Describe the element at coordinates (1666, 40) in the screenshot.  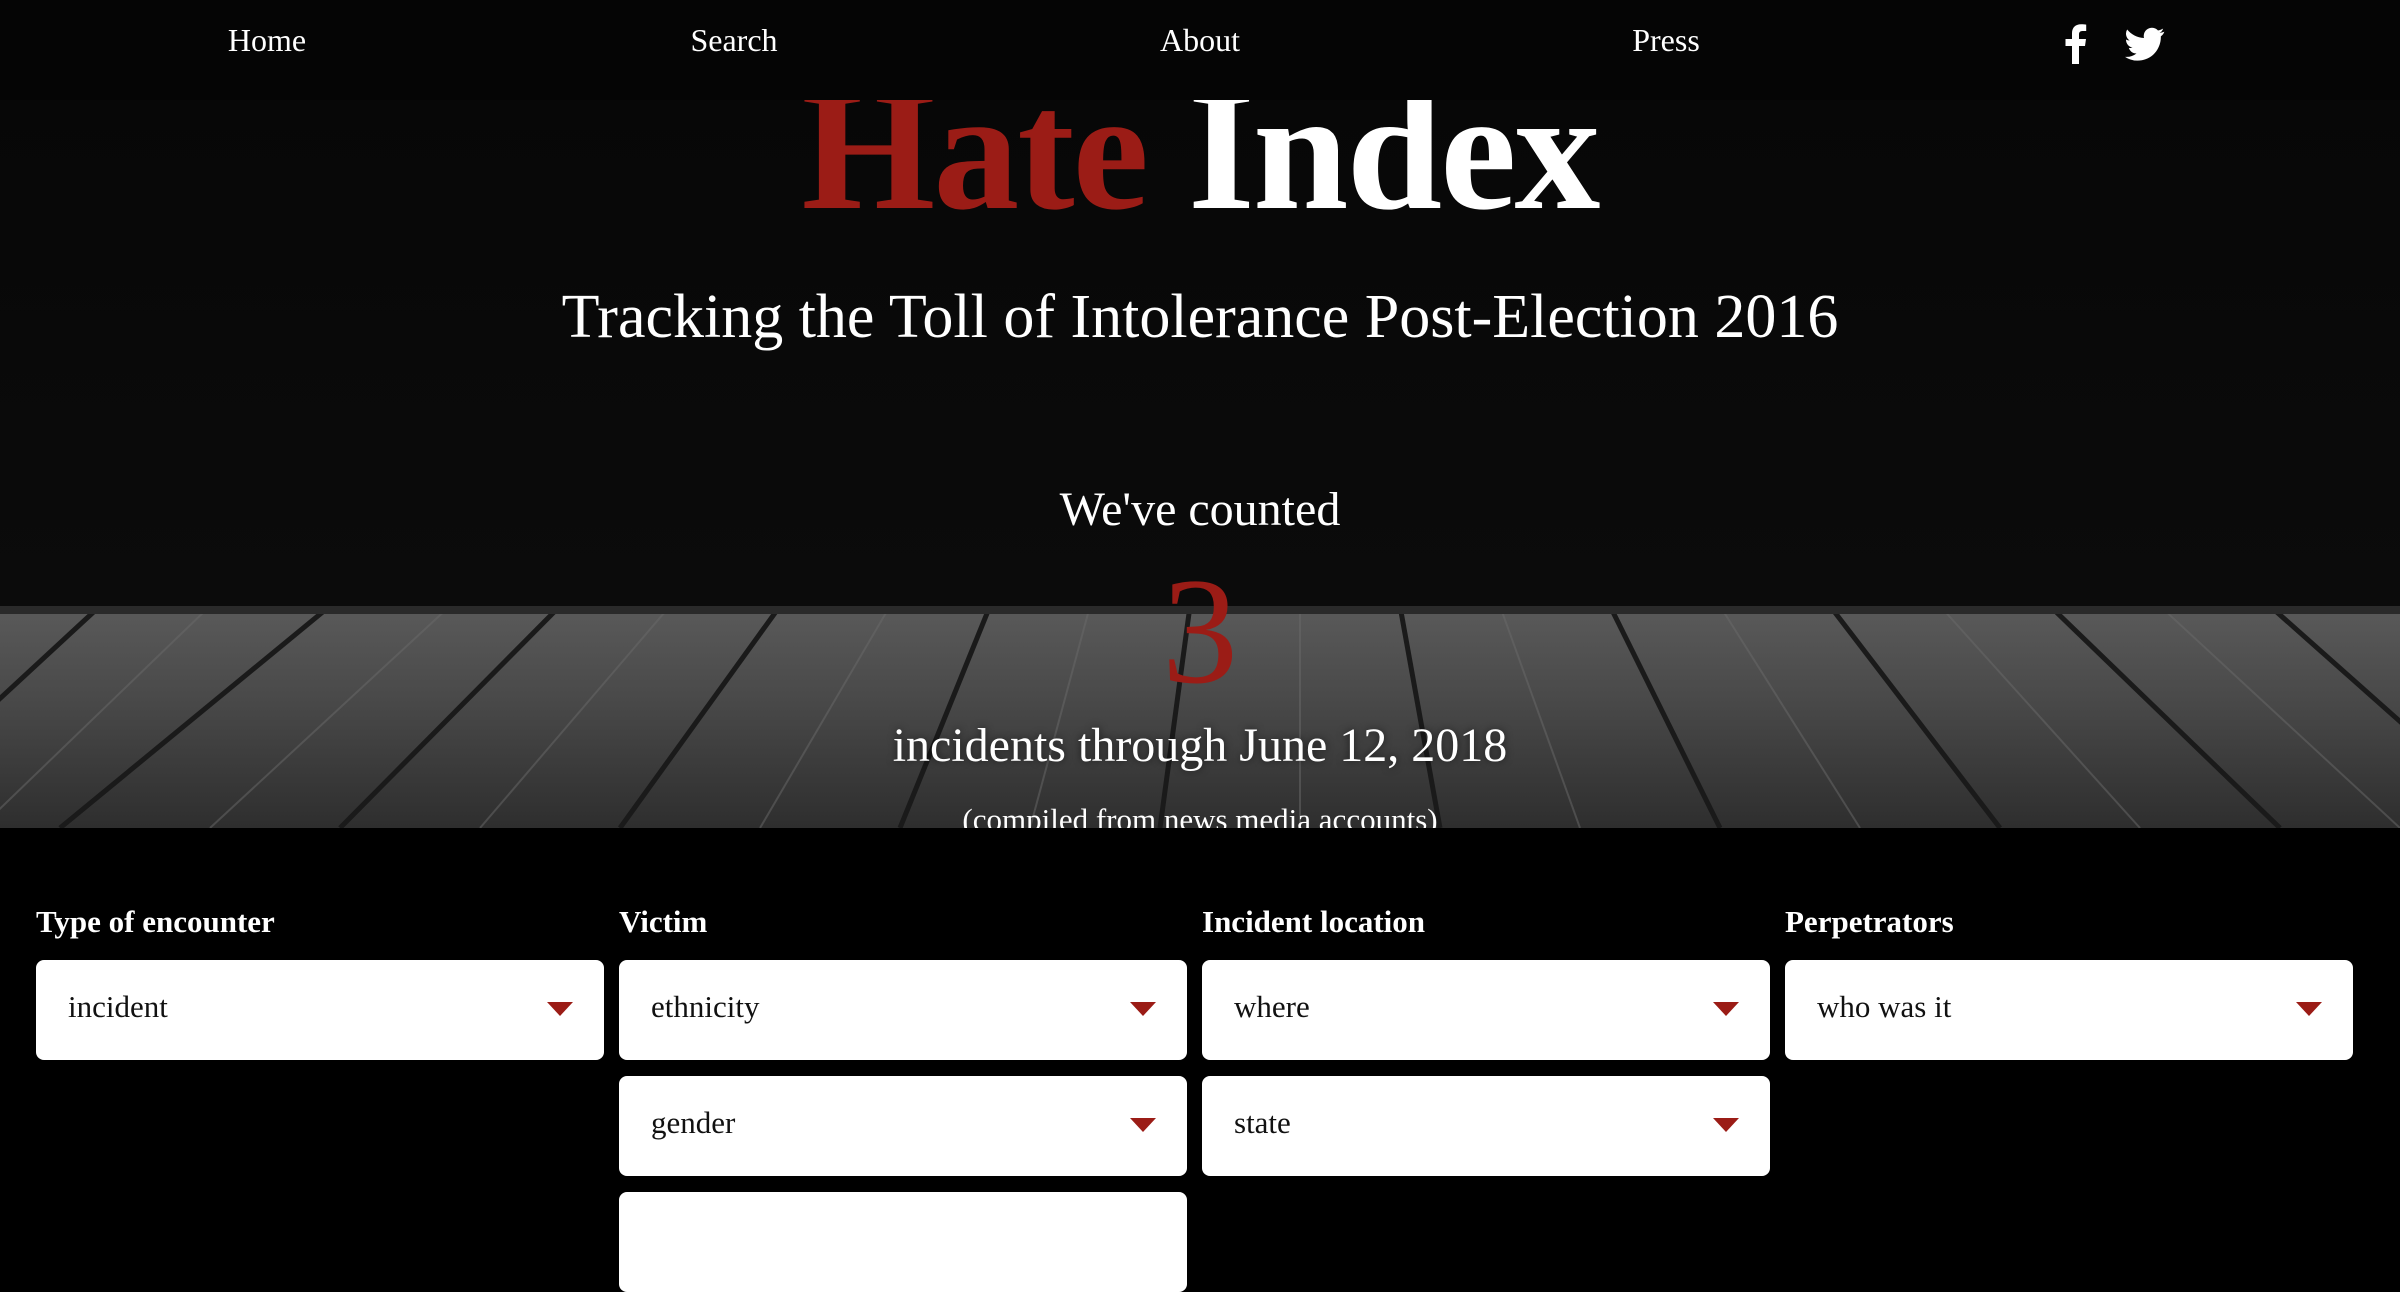
I see `nav-press-link: Press` at that location.